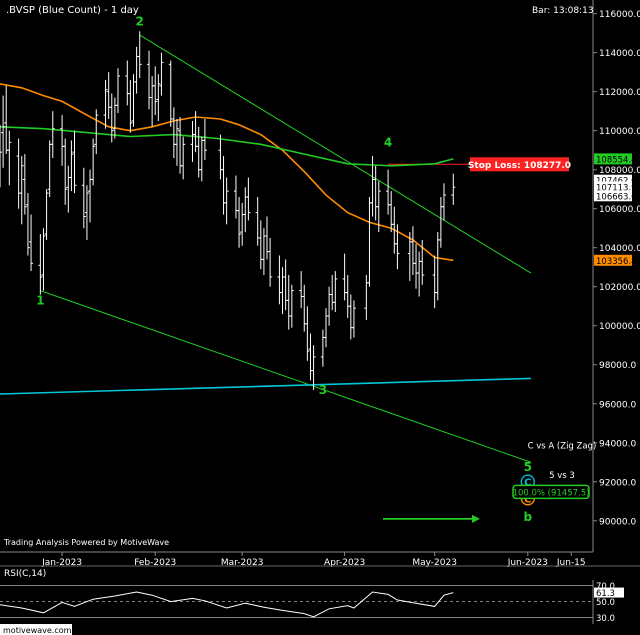 This screenshot has height=635, width=640. What do you see at coordinates (323, 390) in the screenshot?
I see `wave-label: 3` at bounding box center [323, 390].